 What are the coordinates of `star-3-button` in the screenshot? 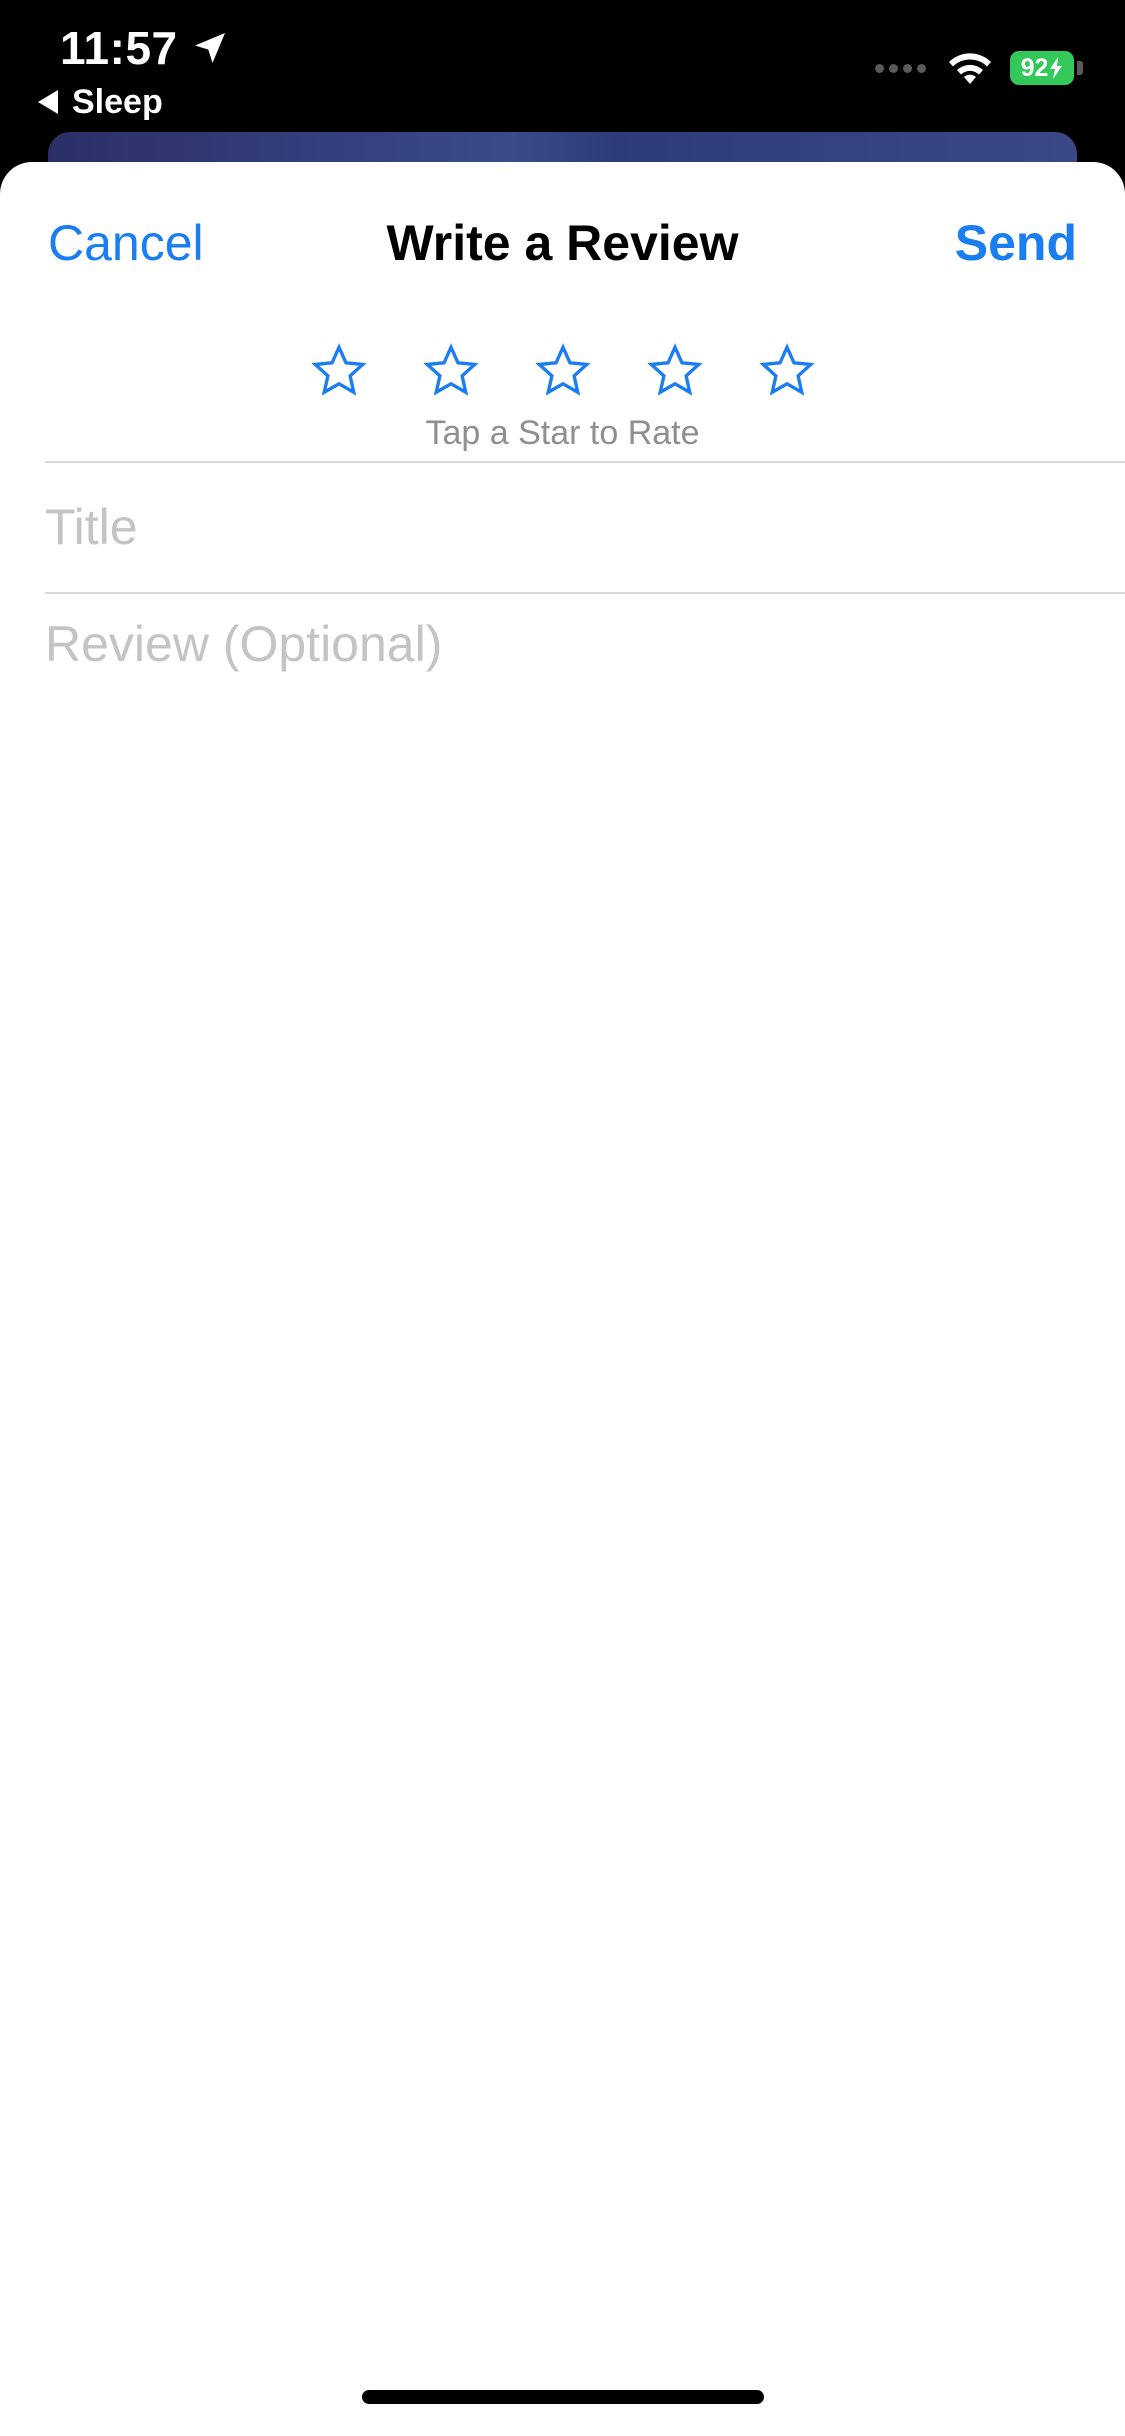 It's located at (563, 371).